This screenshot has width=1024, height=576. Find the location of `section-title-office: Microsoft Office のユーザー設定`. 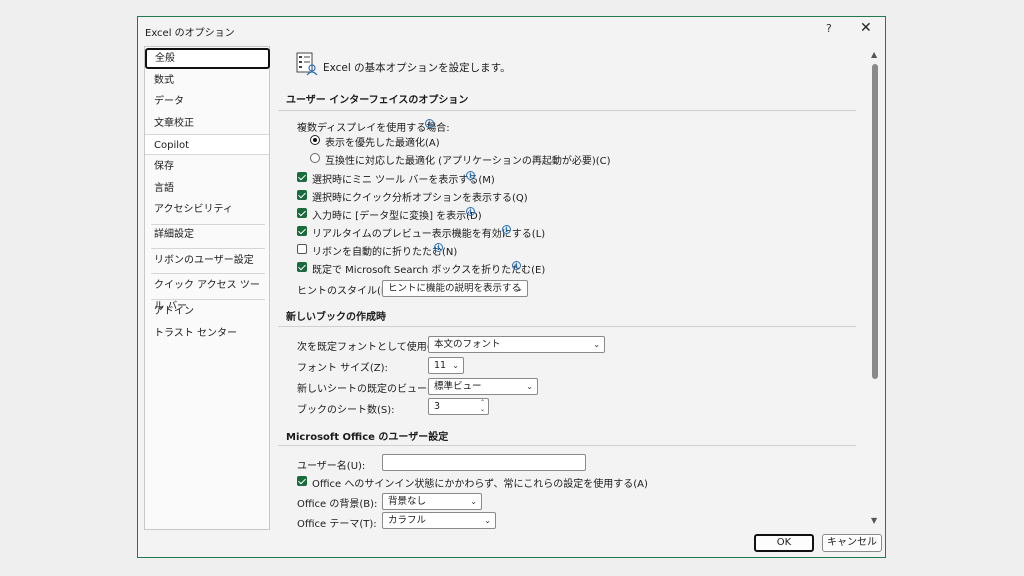

section-title-office: Microsoft Office のユーザー設定 is located at coordinates (367, 437).